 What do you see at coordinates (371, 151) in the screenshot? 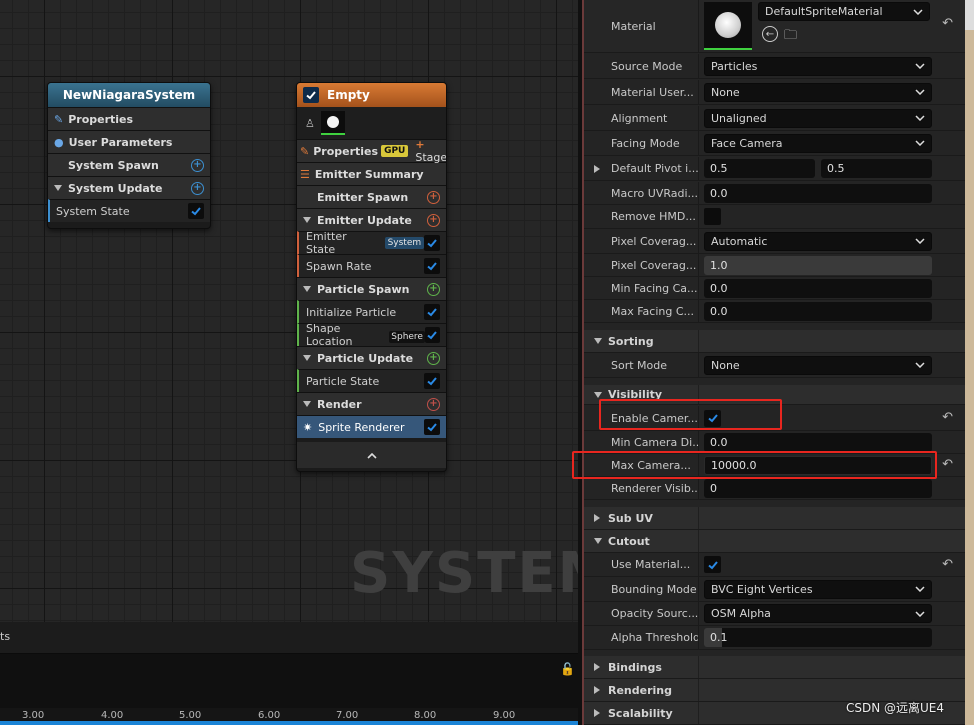
I see `emitter-properties-row: ✎ Properties GPU + Stage` at bounding box center [371, 151].